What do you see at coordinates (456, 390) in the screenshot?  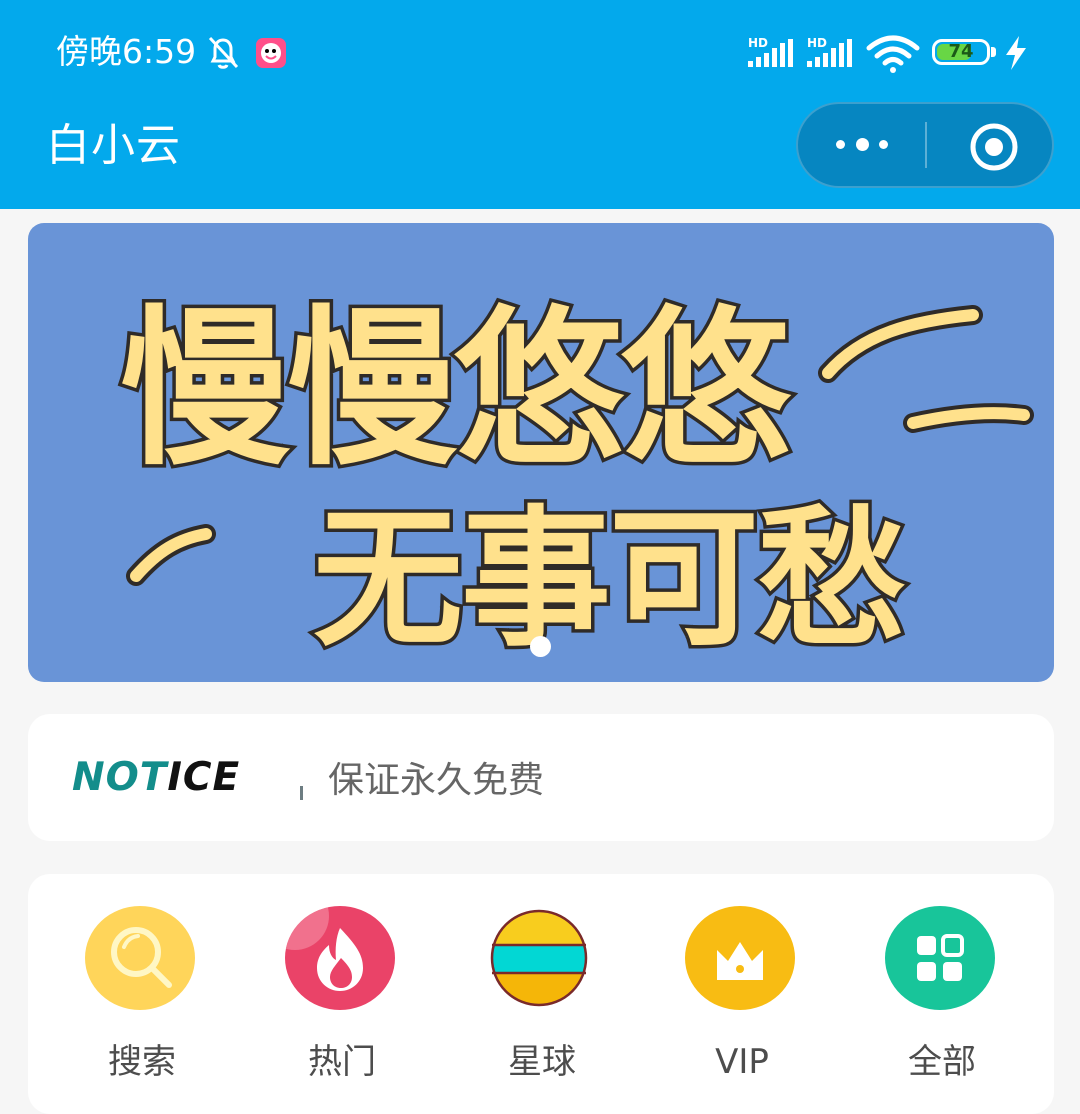 I see `svg-text: 慢慢悠悠` at bounding box center [456, 390].